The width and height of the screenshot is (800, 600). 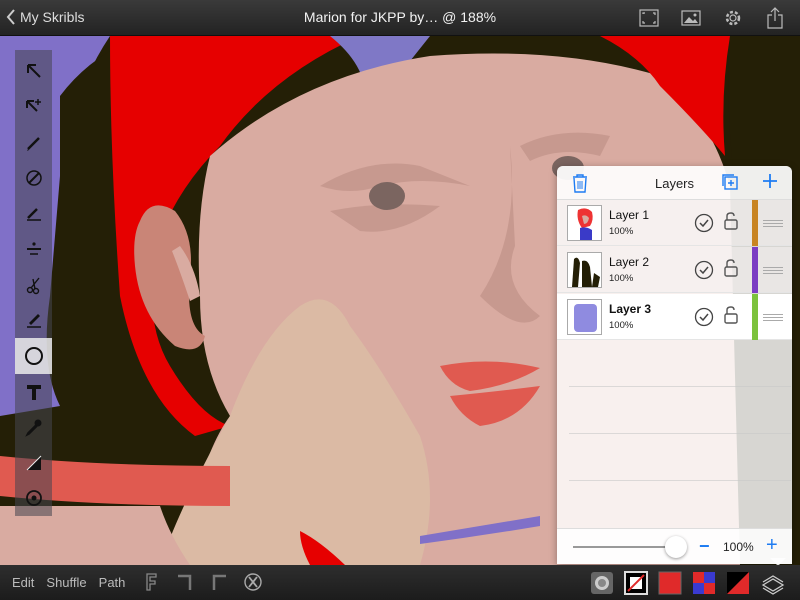 What do you see at coordinates (770, 183) in the screenshot?
I see `add-layer-icon` at bounding box center [770, 183].